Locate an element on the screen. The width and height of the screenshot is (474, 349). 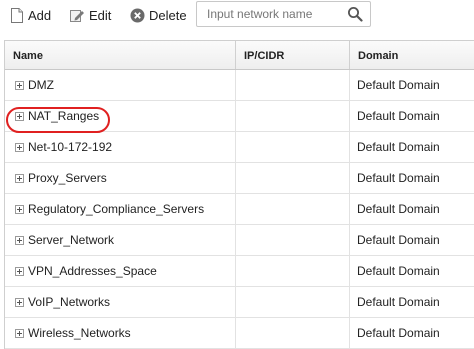
table-row: VPN_Addresses_Space Default Domain is located at coordinates (239, 271).